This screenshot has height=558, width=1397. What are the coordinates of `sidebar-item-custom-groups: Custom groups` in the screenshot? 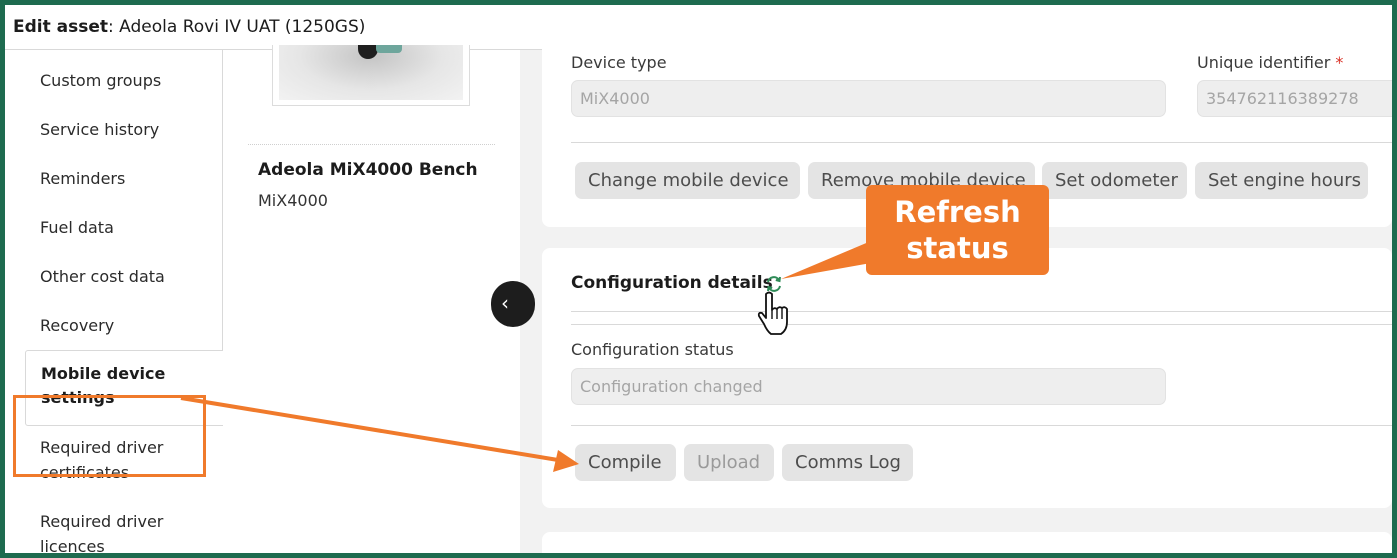 It's located at (100, 80).